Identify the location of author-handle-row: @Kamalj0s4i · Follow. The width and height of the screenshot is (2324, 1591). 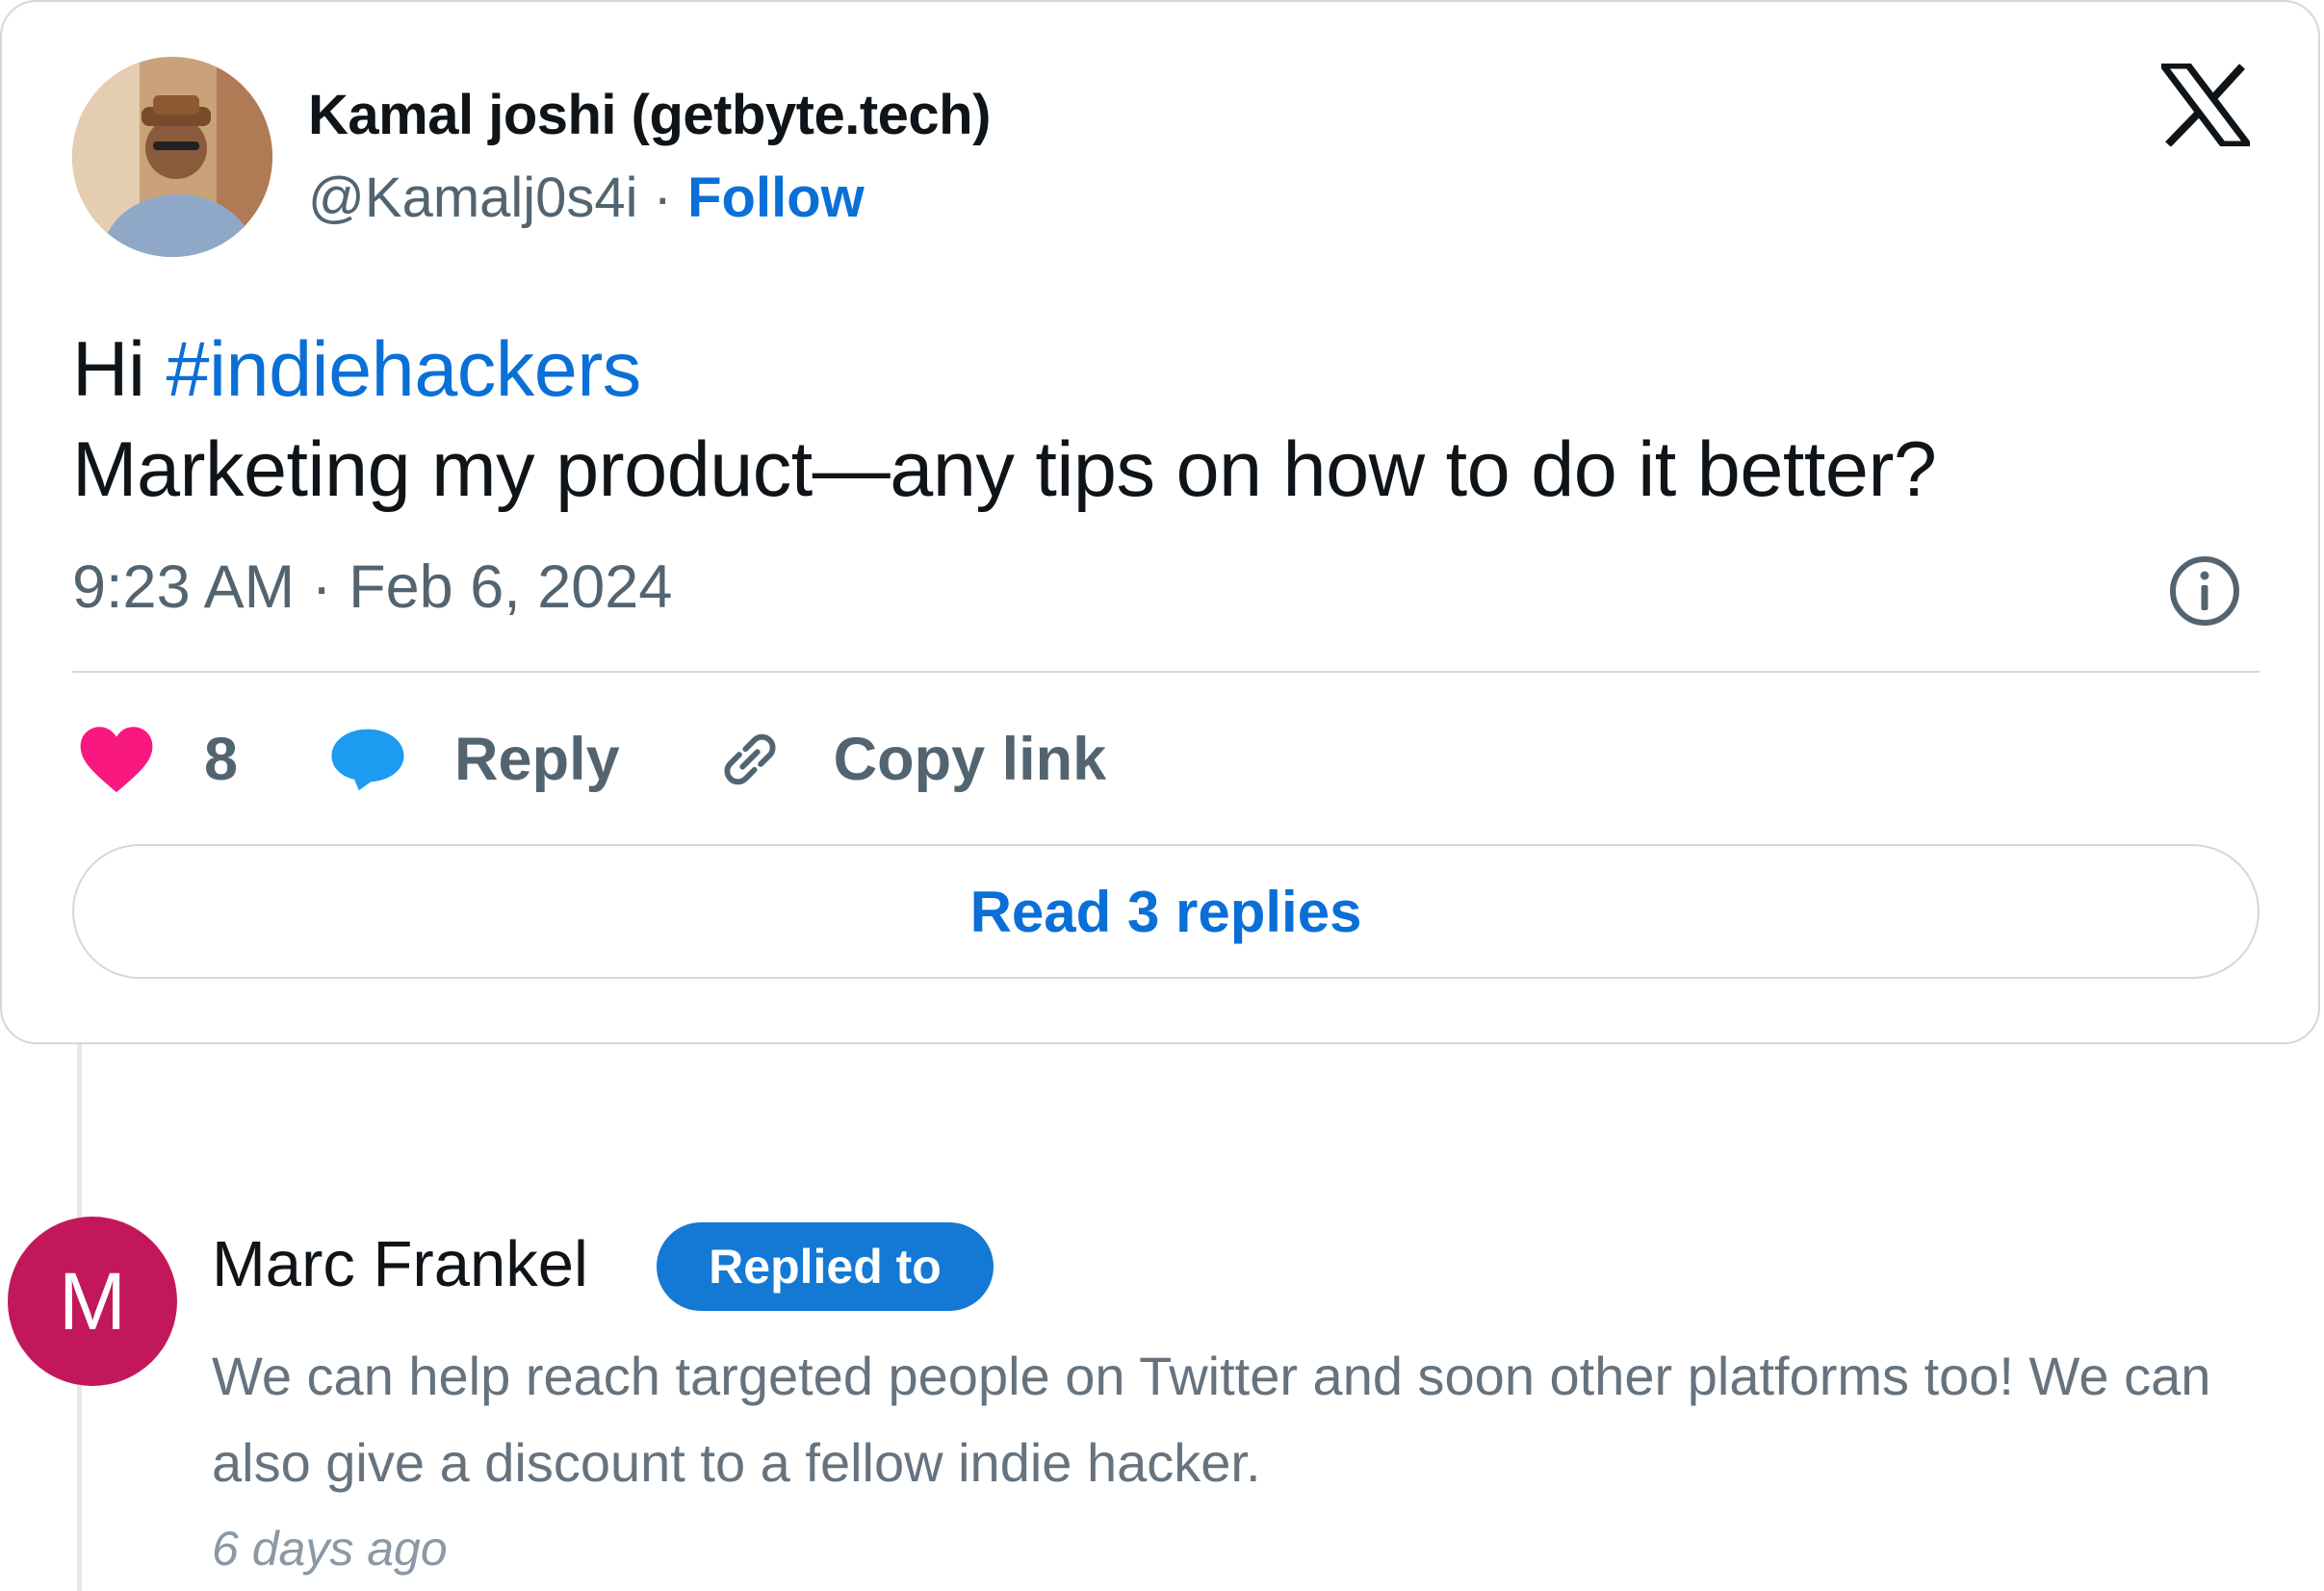
(586, 198).